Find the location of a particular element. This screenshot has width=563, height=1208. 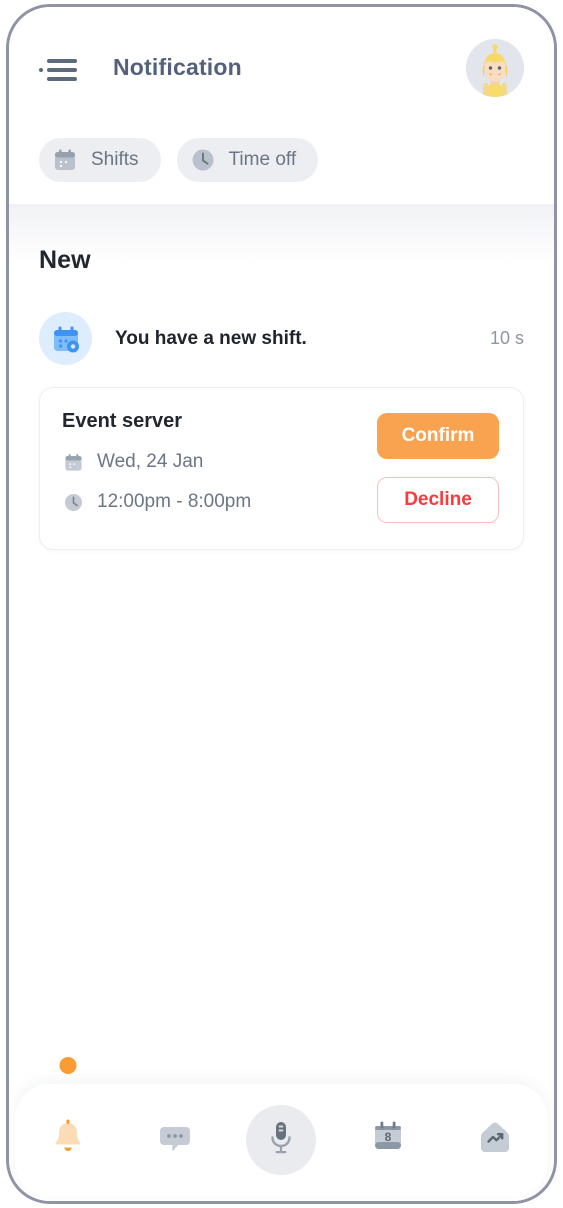

shift-time-row: 12:00pm - 8:00pm is located at coordinates (219, 502).